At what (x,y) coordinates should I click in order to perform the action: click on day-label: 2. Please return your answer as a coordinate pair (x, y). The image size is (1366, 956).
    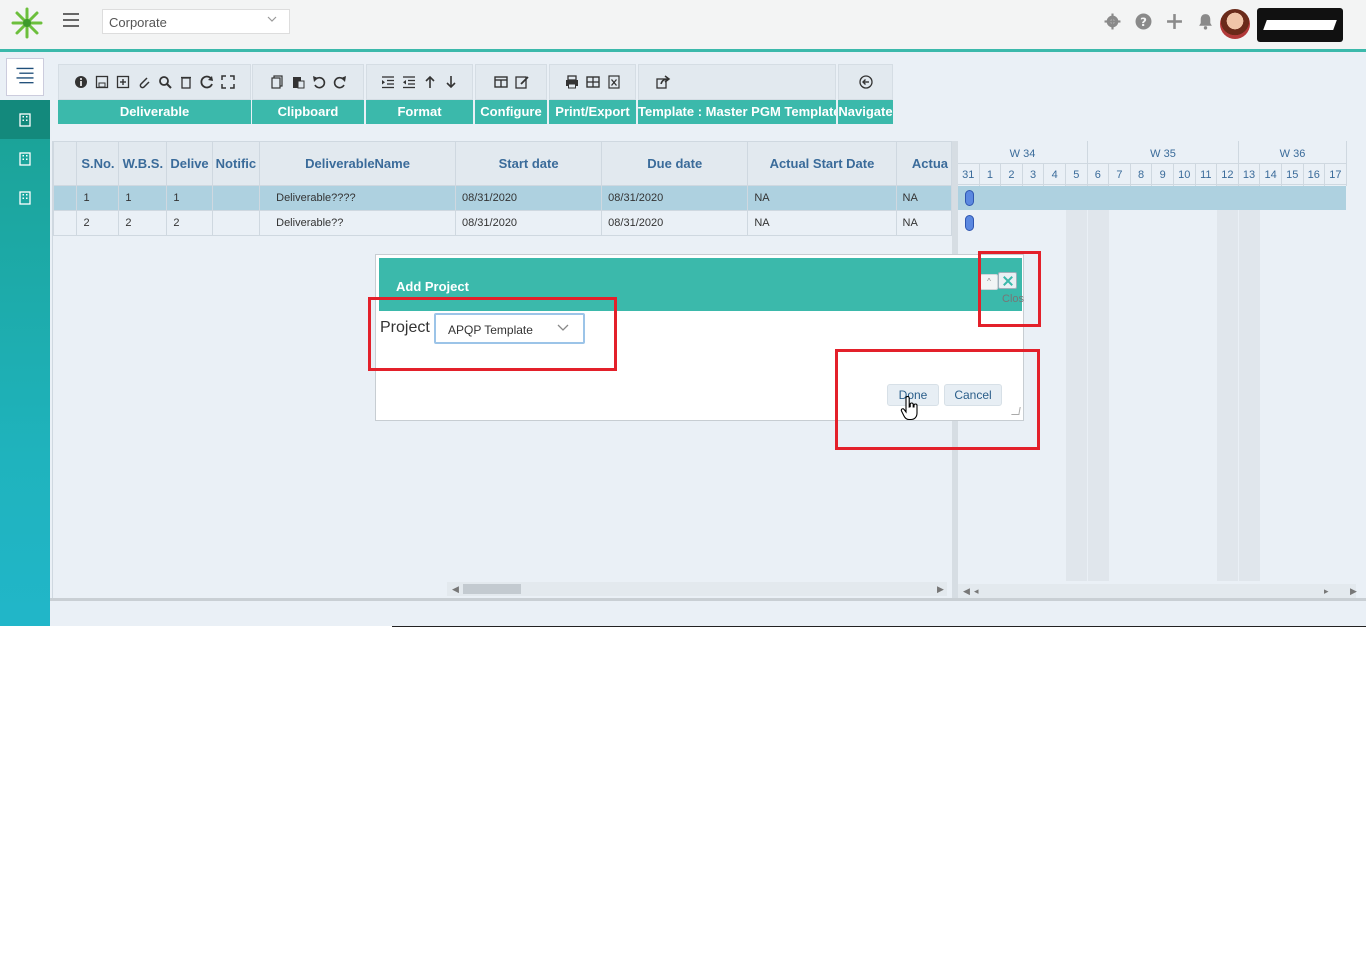
    Looking at the image, I should click on (1012, 175).